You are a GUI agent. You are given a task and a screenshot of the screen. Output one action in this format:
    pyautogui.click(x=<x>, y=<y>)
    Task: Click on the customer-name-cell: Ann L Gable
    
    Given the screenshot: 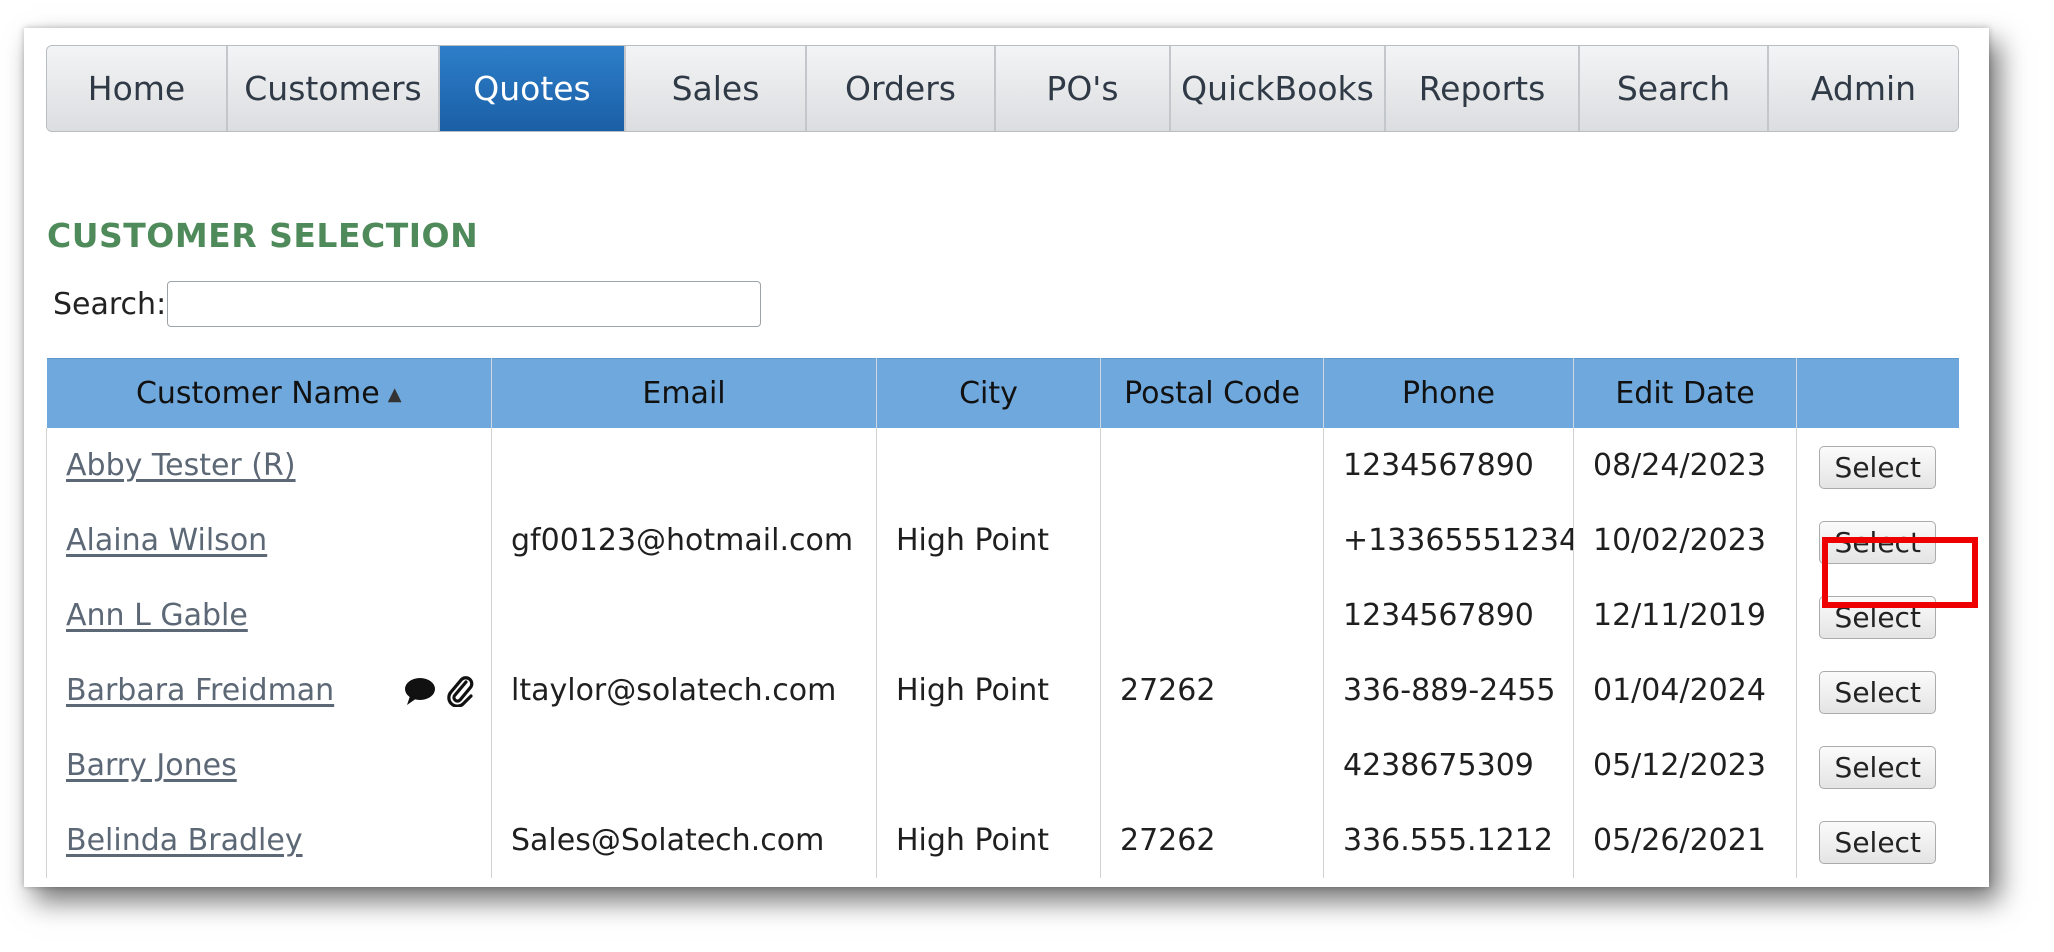 What is the action you would take?
    pyautogui.click(x=269, y=615)
    